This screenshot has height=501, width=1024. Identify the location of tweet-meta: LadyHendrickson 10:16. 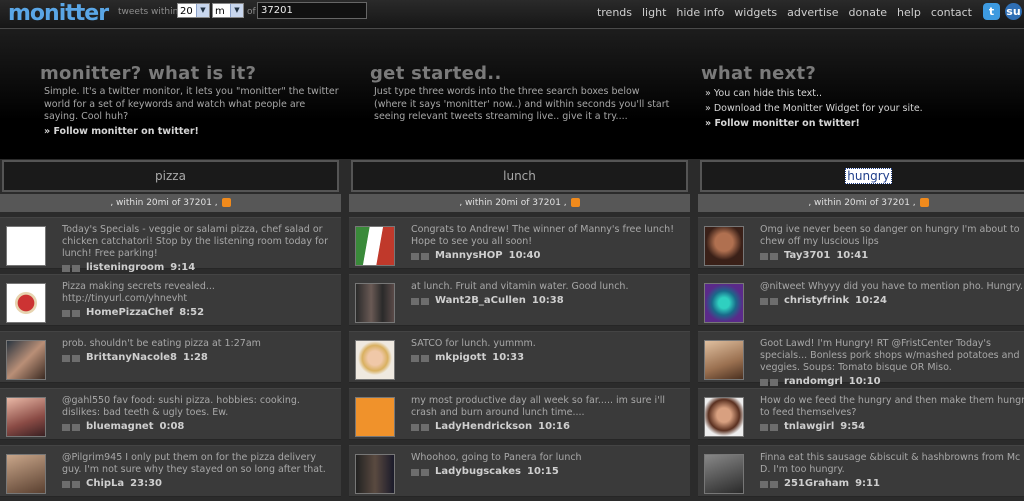
(547, 427).